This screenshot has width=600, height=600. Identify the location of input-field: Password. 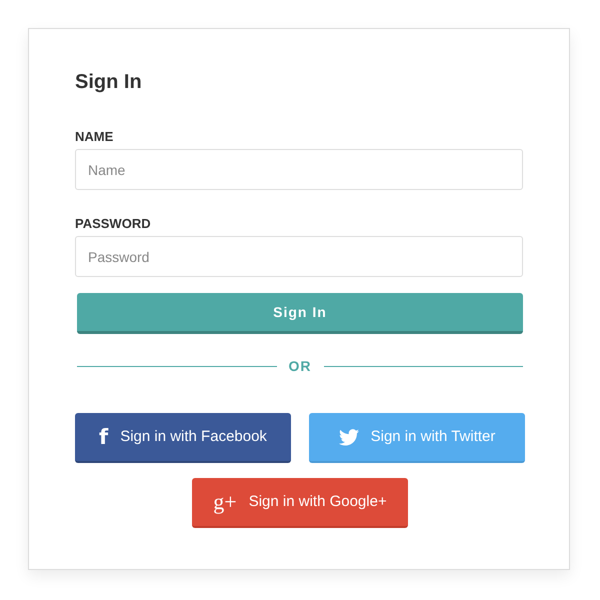
(299, 256).